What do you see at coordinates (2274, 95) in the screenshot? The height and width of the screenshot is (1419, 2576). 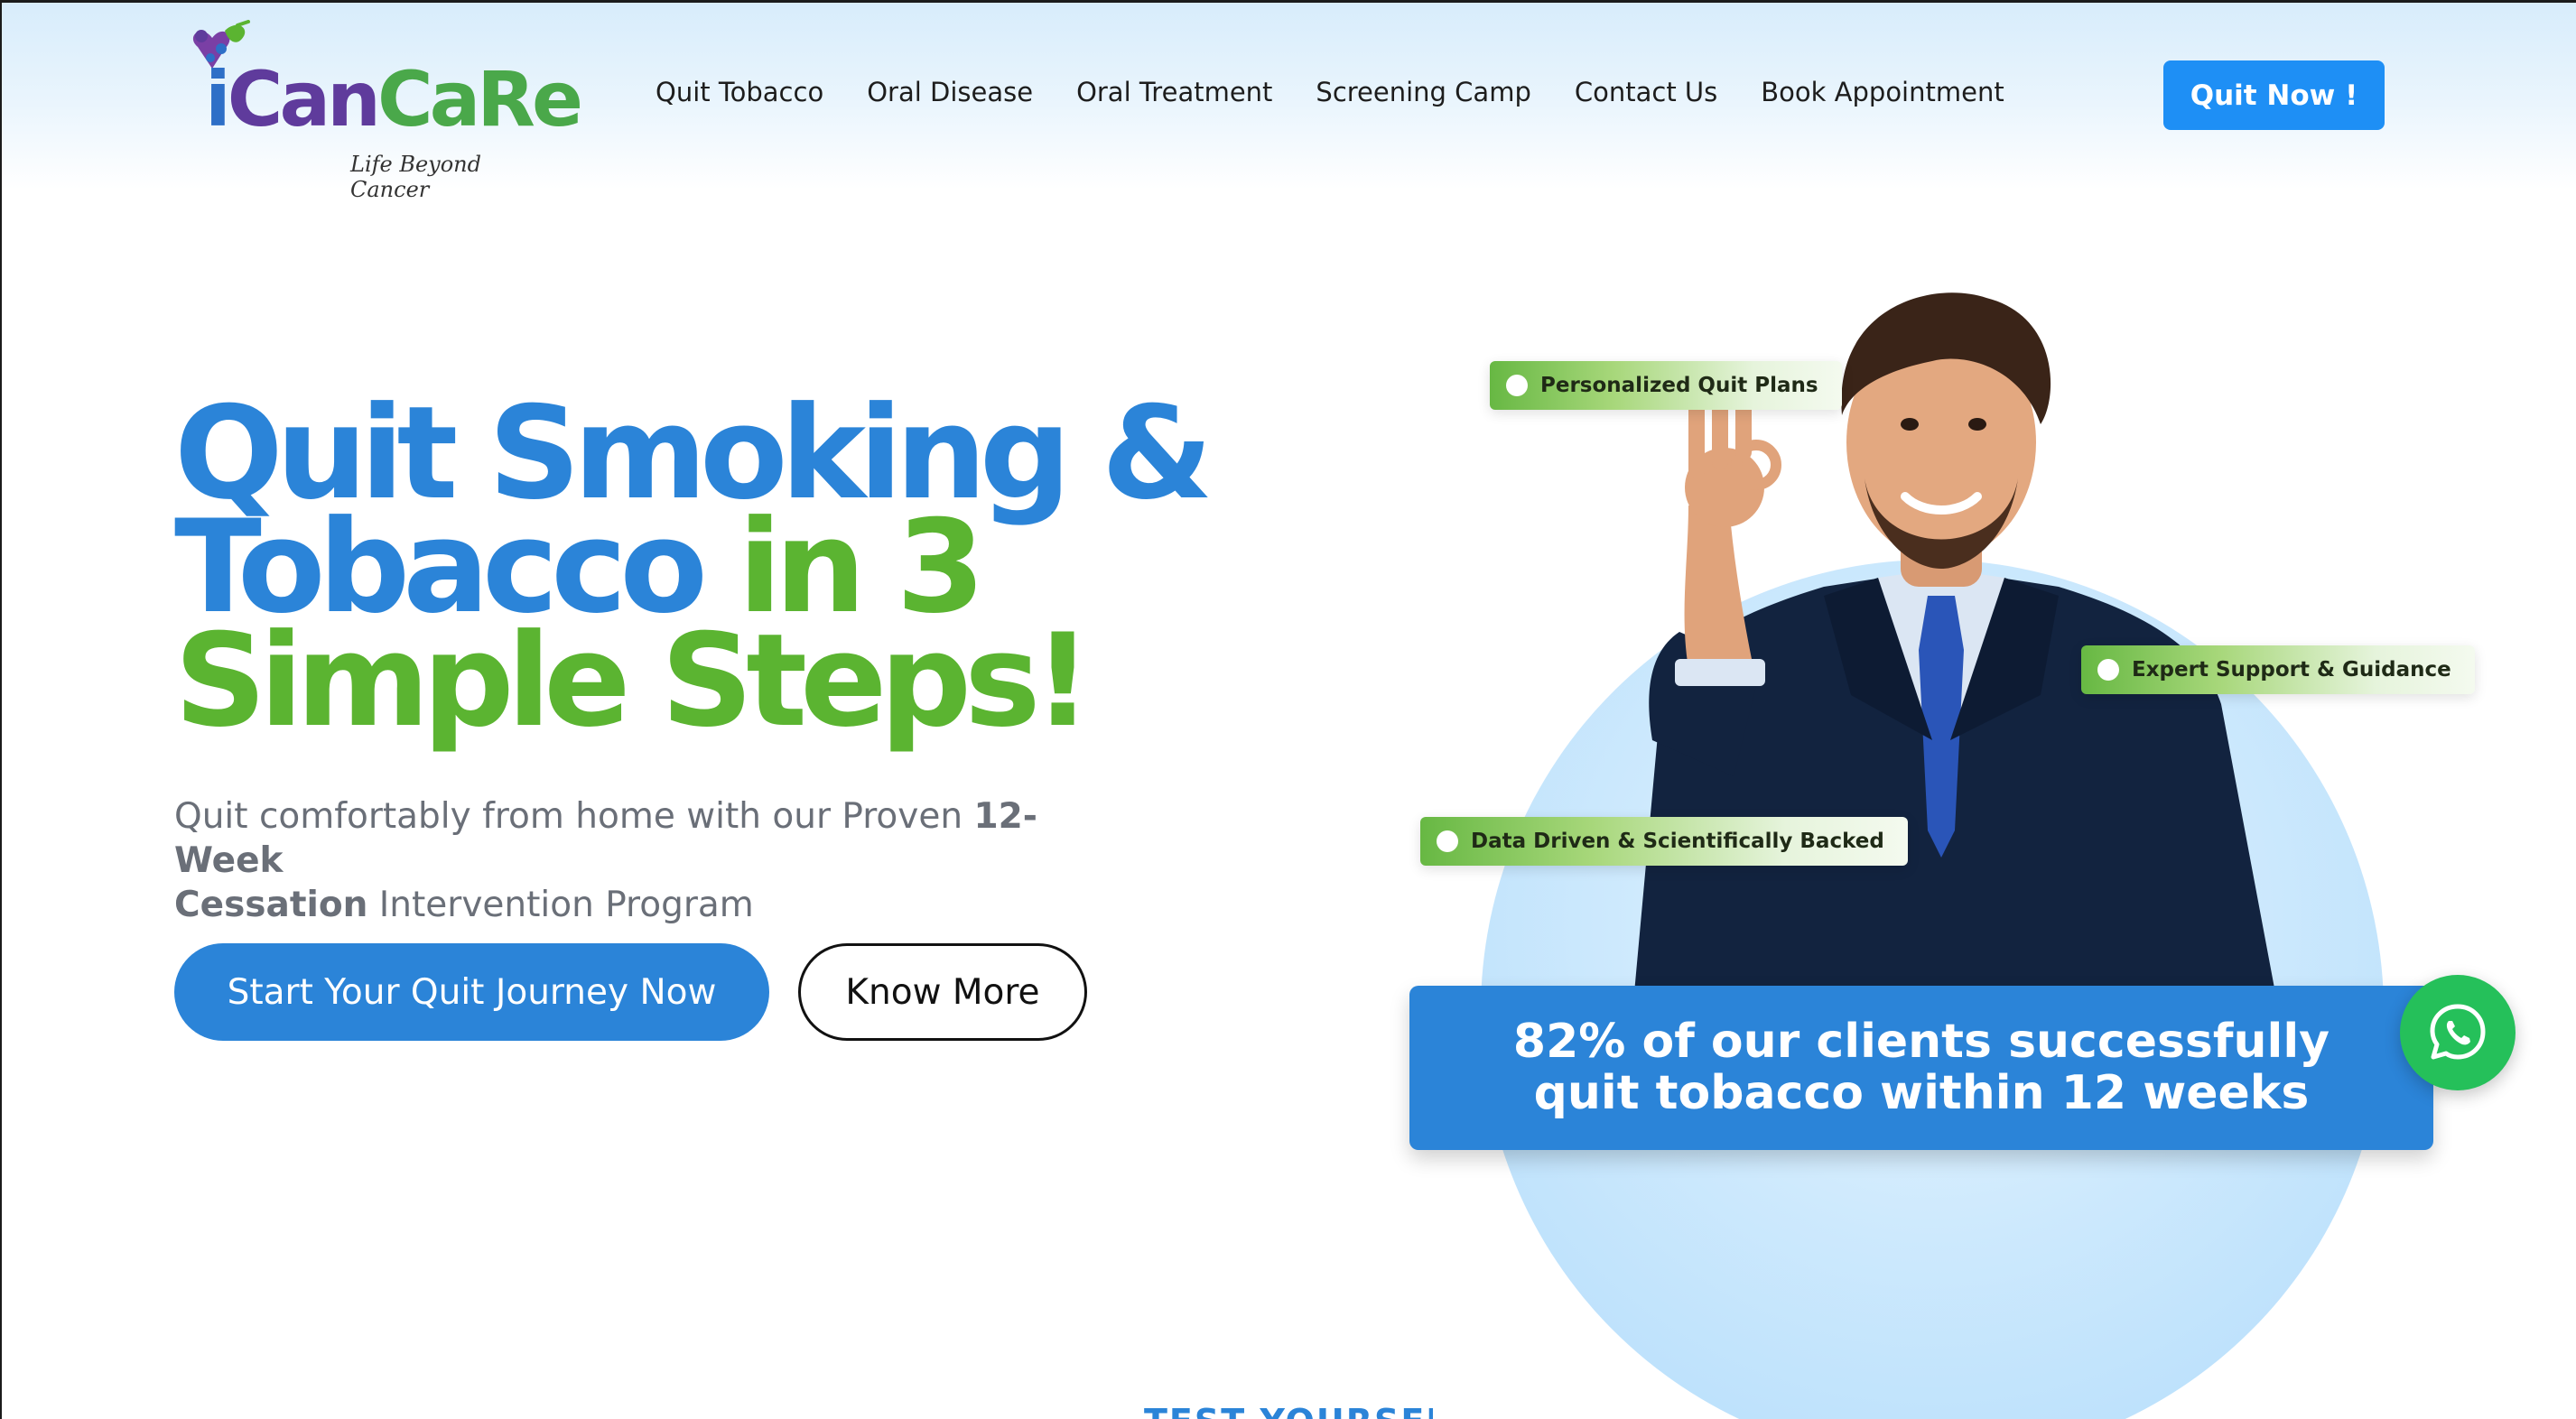 I see `quit-now-button: Quit Now !` at bounding box center [2274, 95].